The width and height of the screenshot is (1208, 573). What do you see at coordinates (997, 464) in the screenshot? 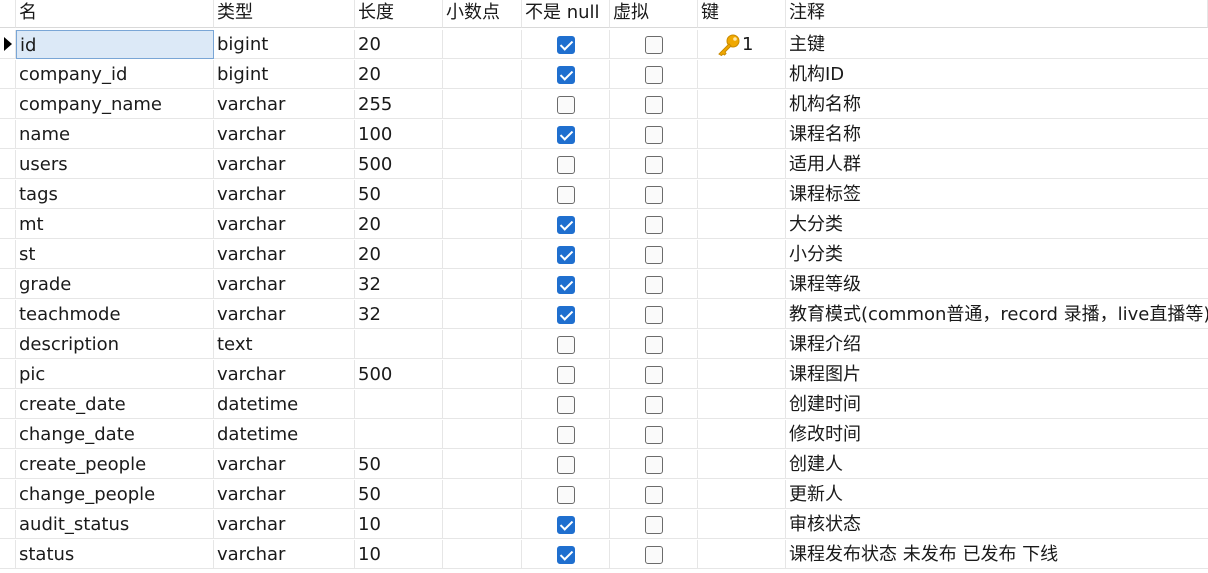
I see `field-comment-cell: 创建人` at bounding box center [997, 464].